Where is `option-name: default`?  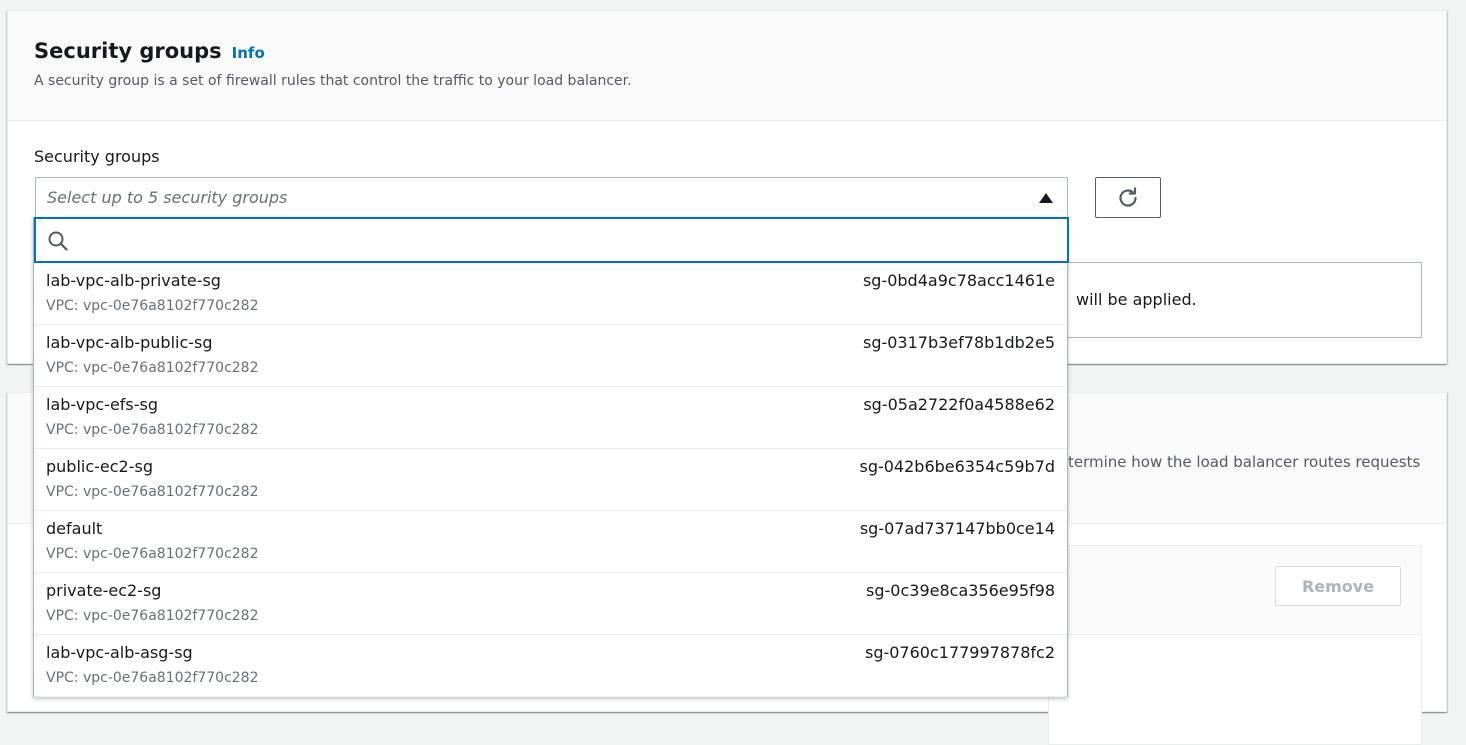 option-name: default is located at coordinates (74, 528).